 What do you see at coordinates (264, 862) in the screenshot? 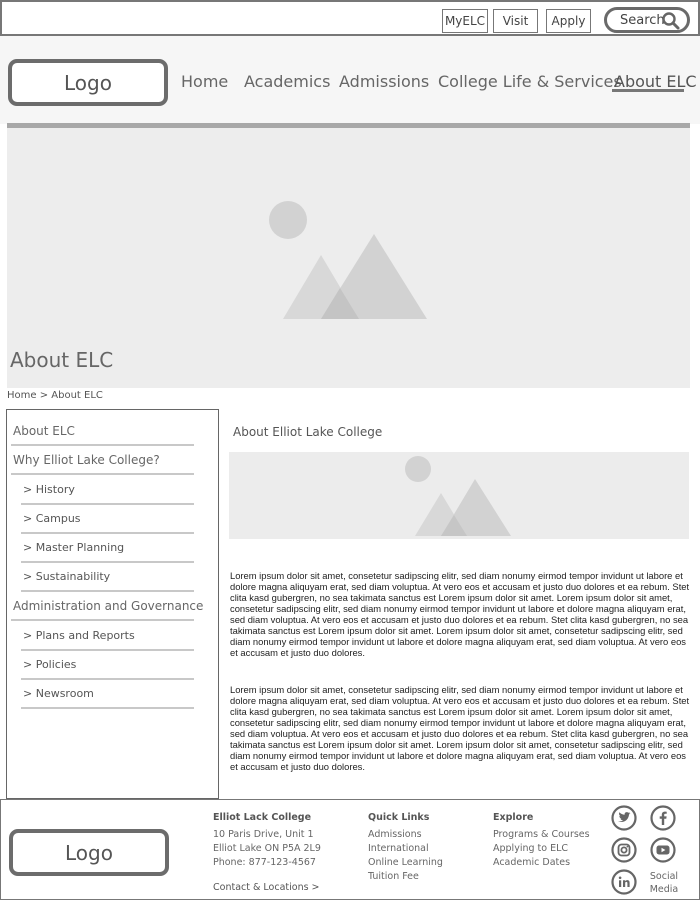
I see `footer-phone: Phone: 877-123-4567` at bounding box center [264, 862].